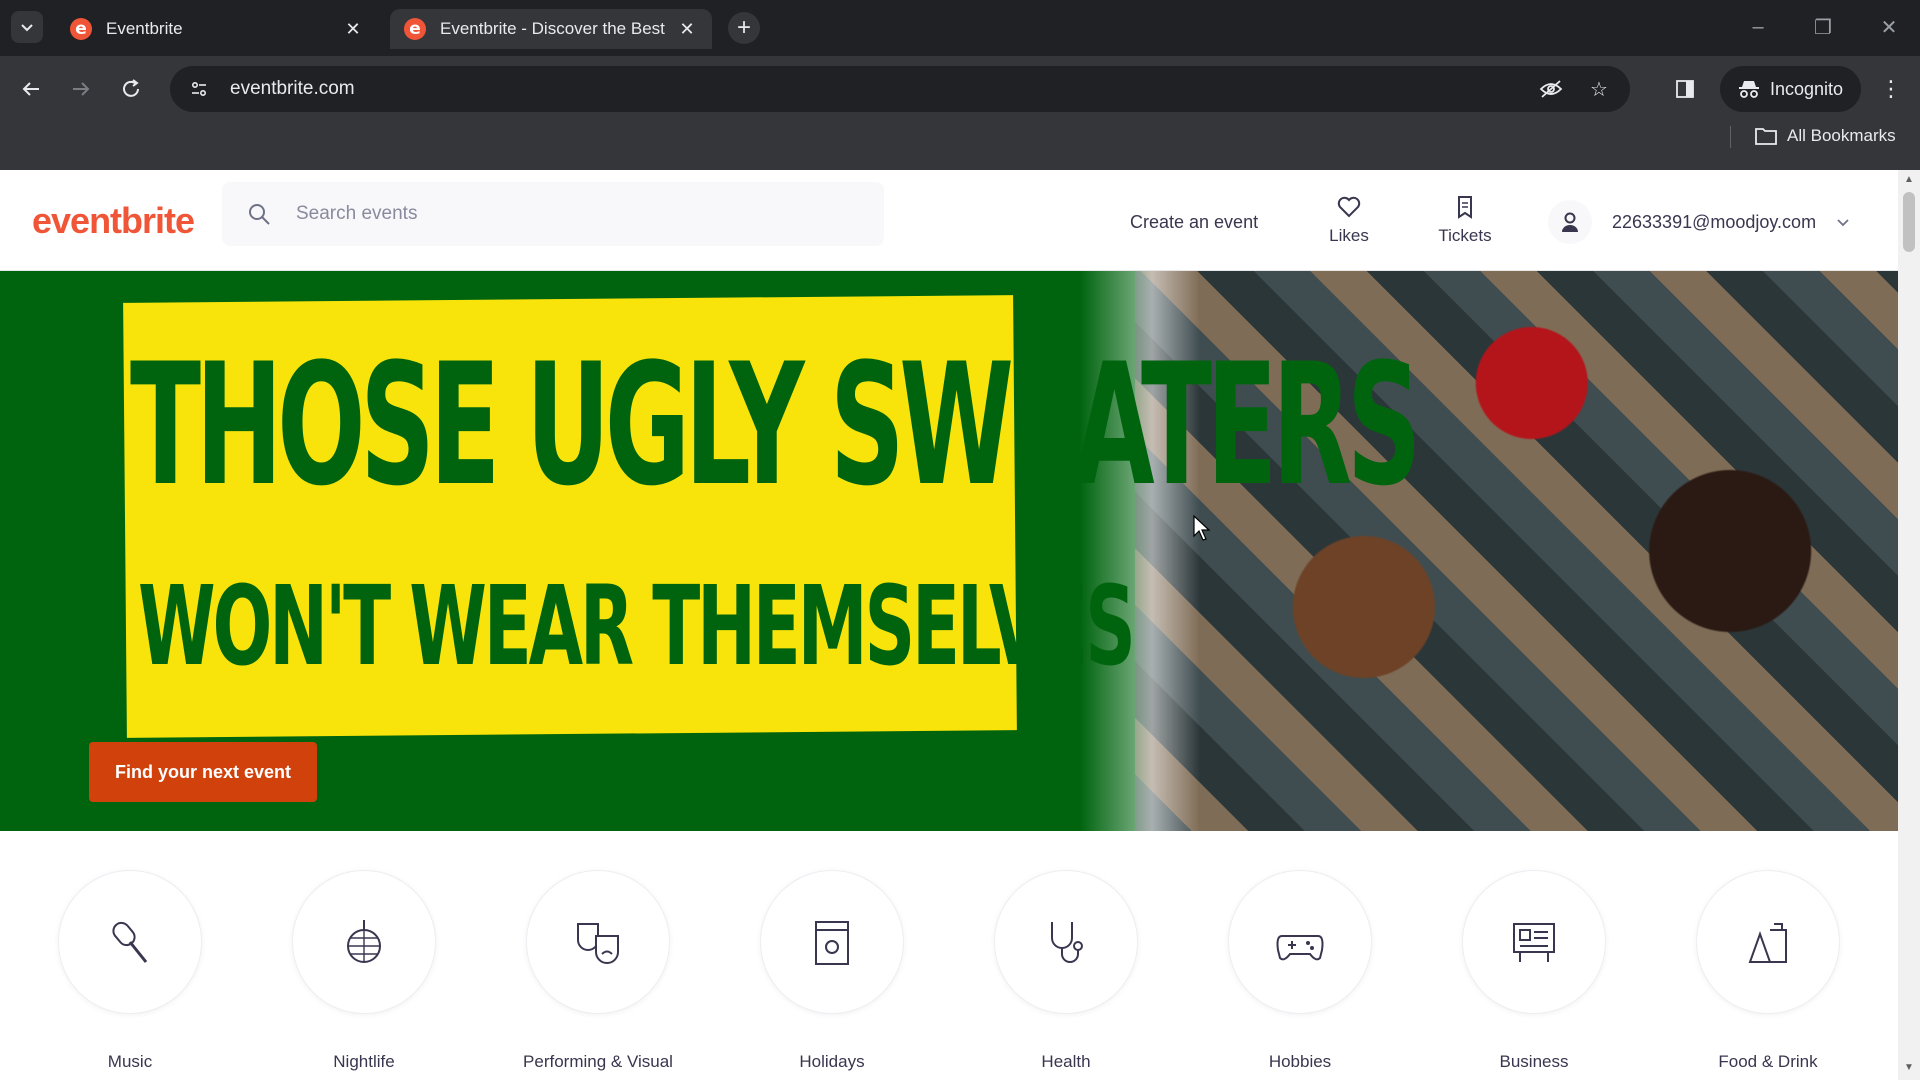 The image size is (1920, 1080). Describe the element at coordinates (1349, 235) in the screenshot. I see `likes-label: Likes` at that location.